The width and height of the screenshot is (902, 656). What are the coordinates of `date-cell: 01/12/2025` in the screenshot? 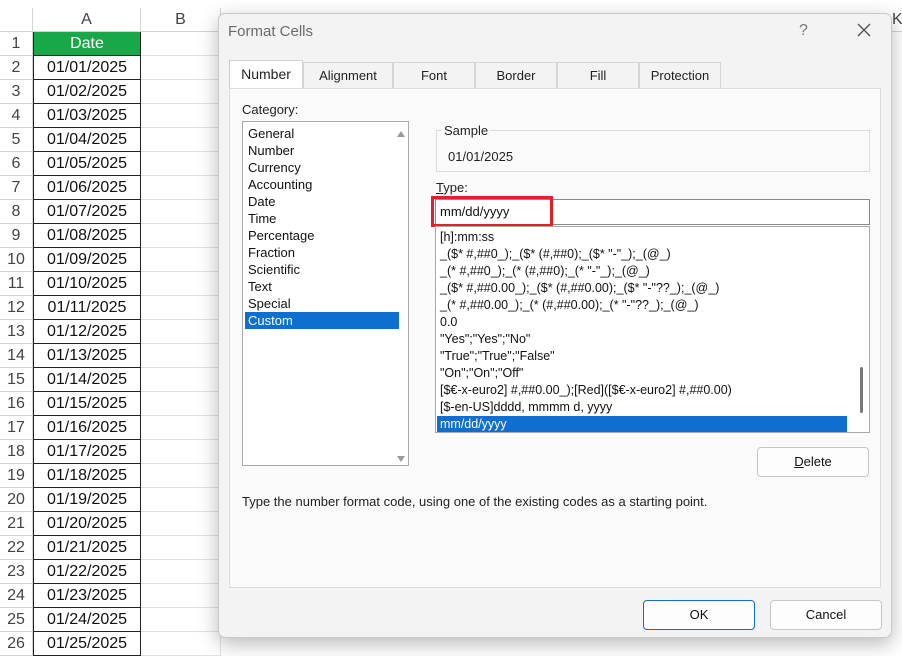 It's located at (87, 332).